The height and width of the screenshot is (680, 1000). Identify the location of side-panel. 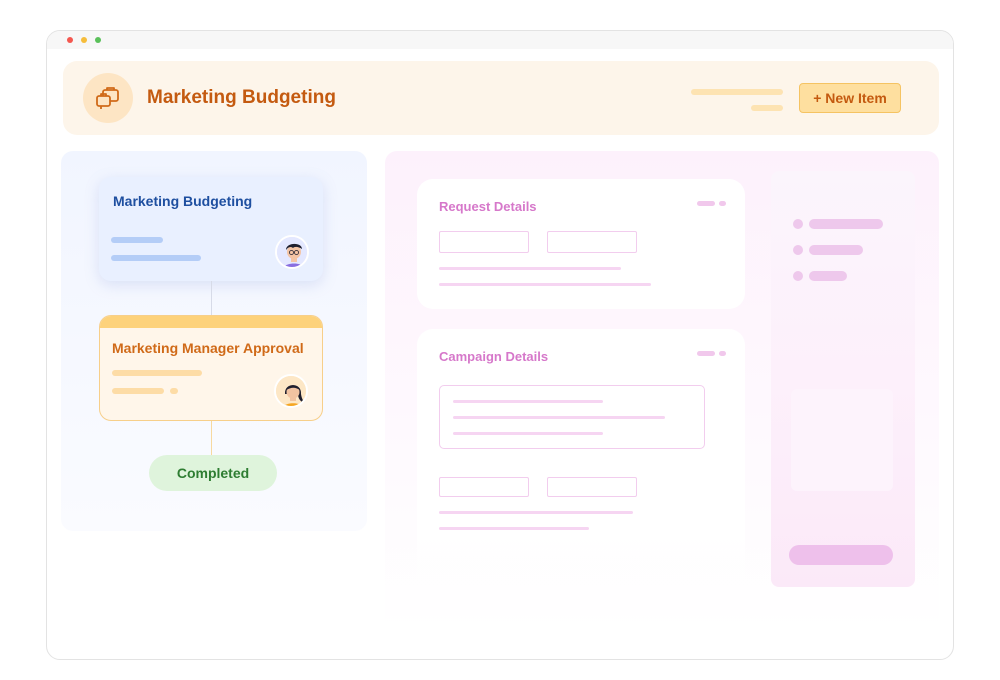
(843, 379).